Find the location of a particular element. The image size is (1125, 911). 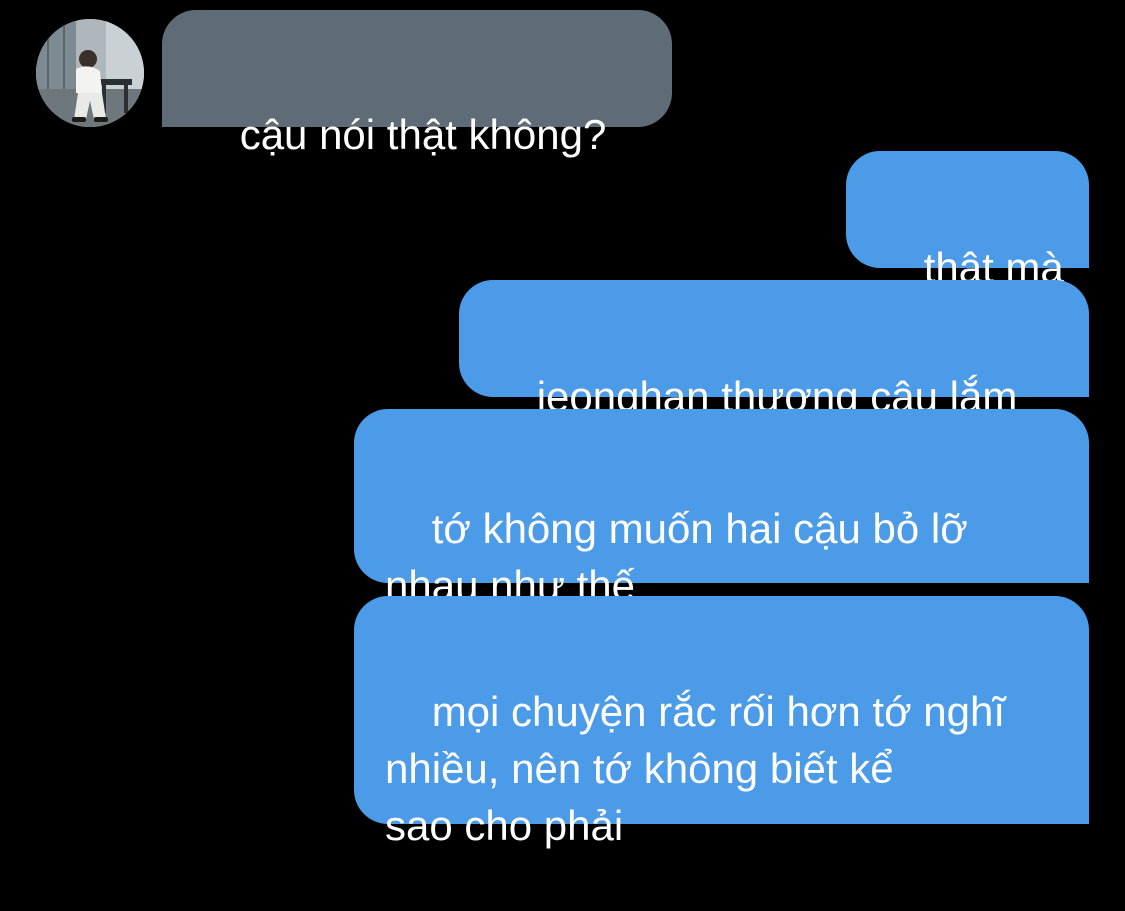

person-photo-icon is located at coordinates (90, 73).